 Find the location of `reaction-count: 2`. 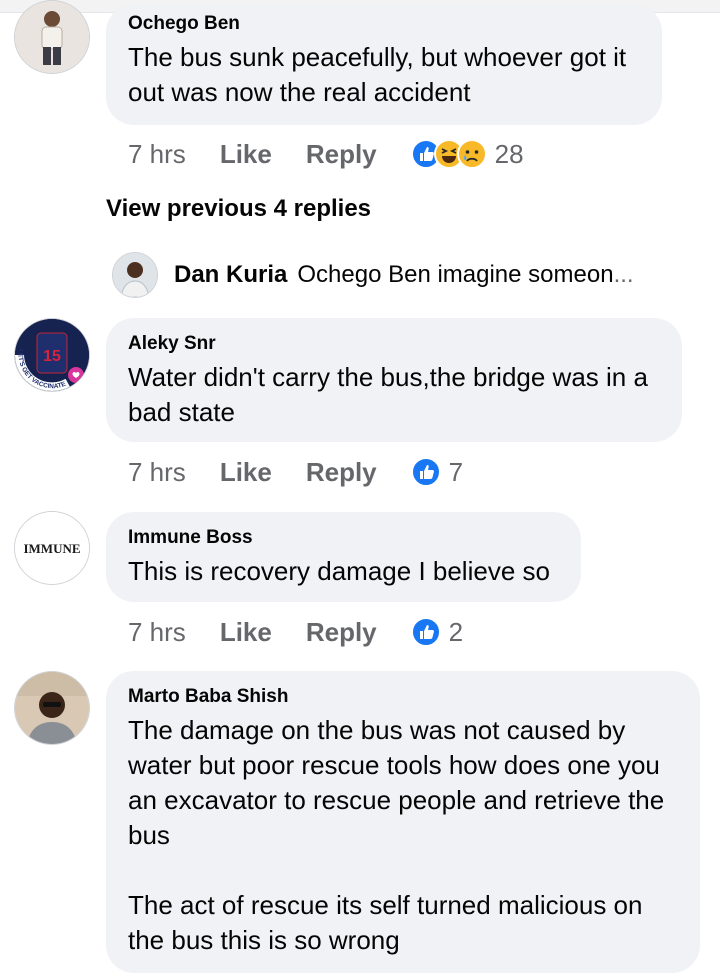

reaction-count: 2 is located at coordinates (456, 631).